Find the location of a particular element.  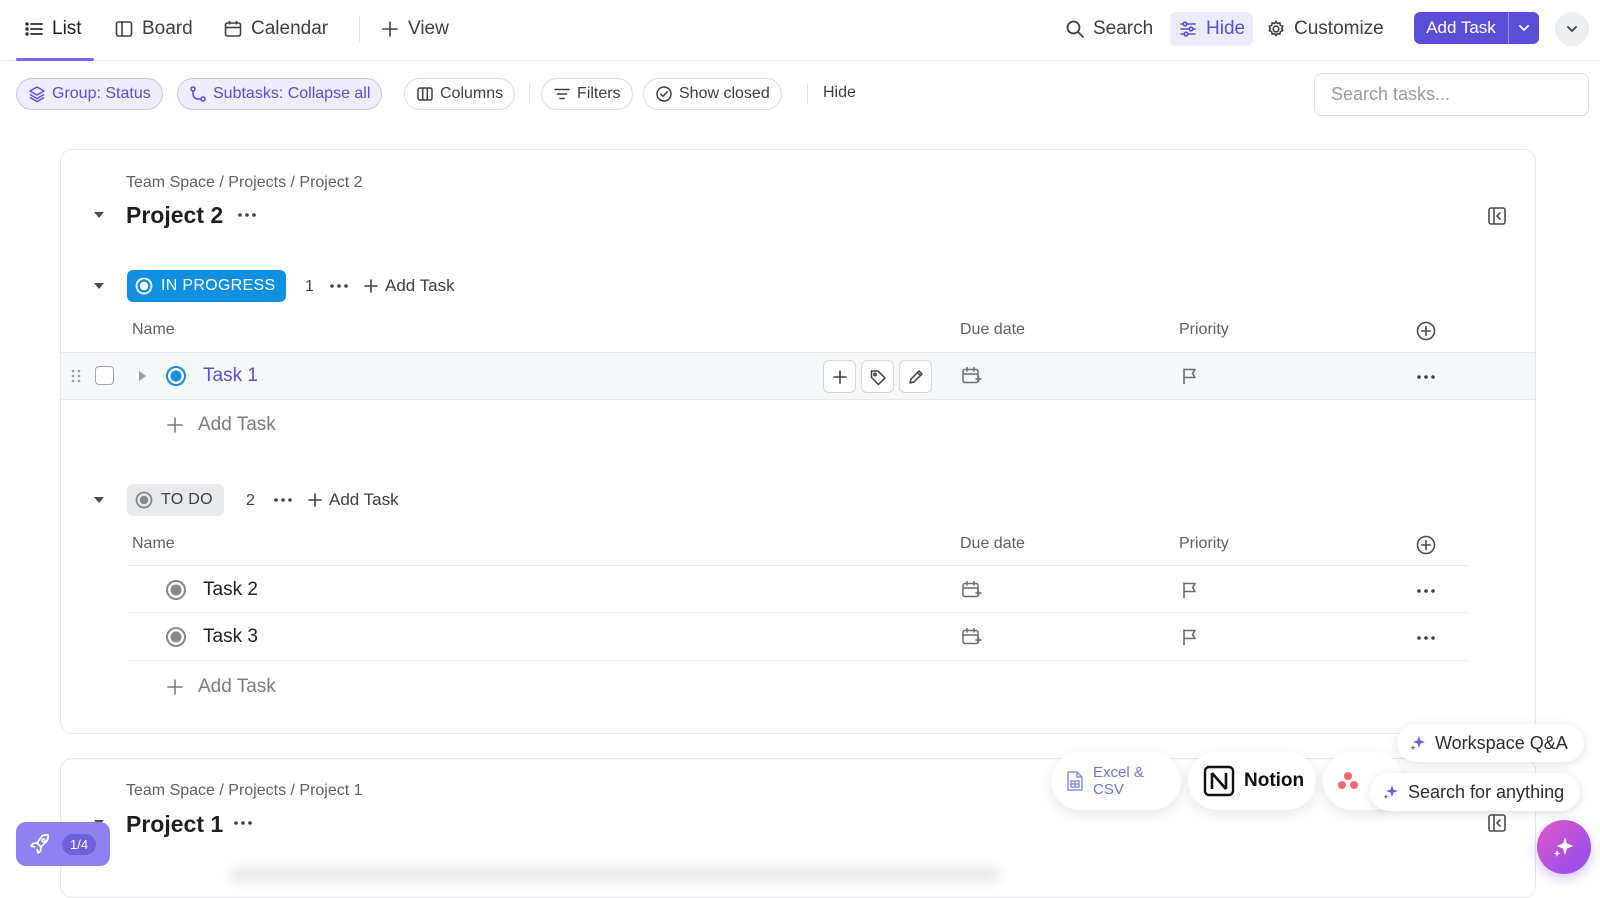

task-name: Task 1 is located at coordinates (230, 376).